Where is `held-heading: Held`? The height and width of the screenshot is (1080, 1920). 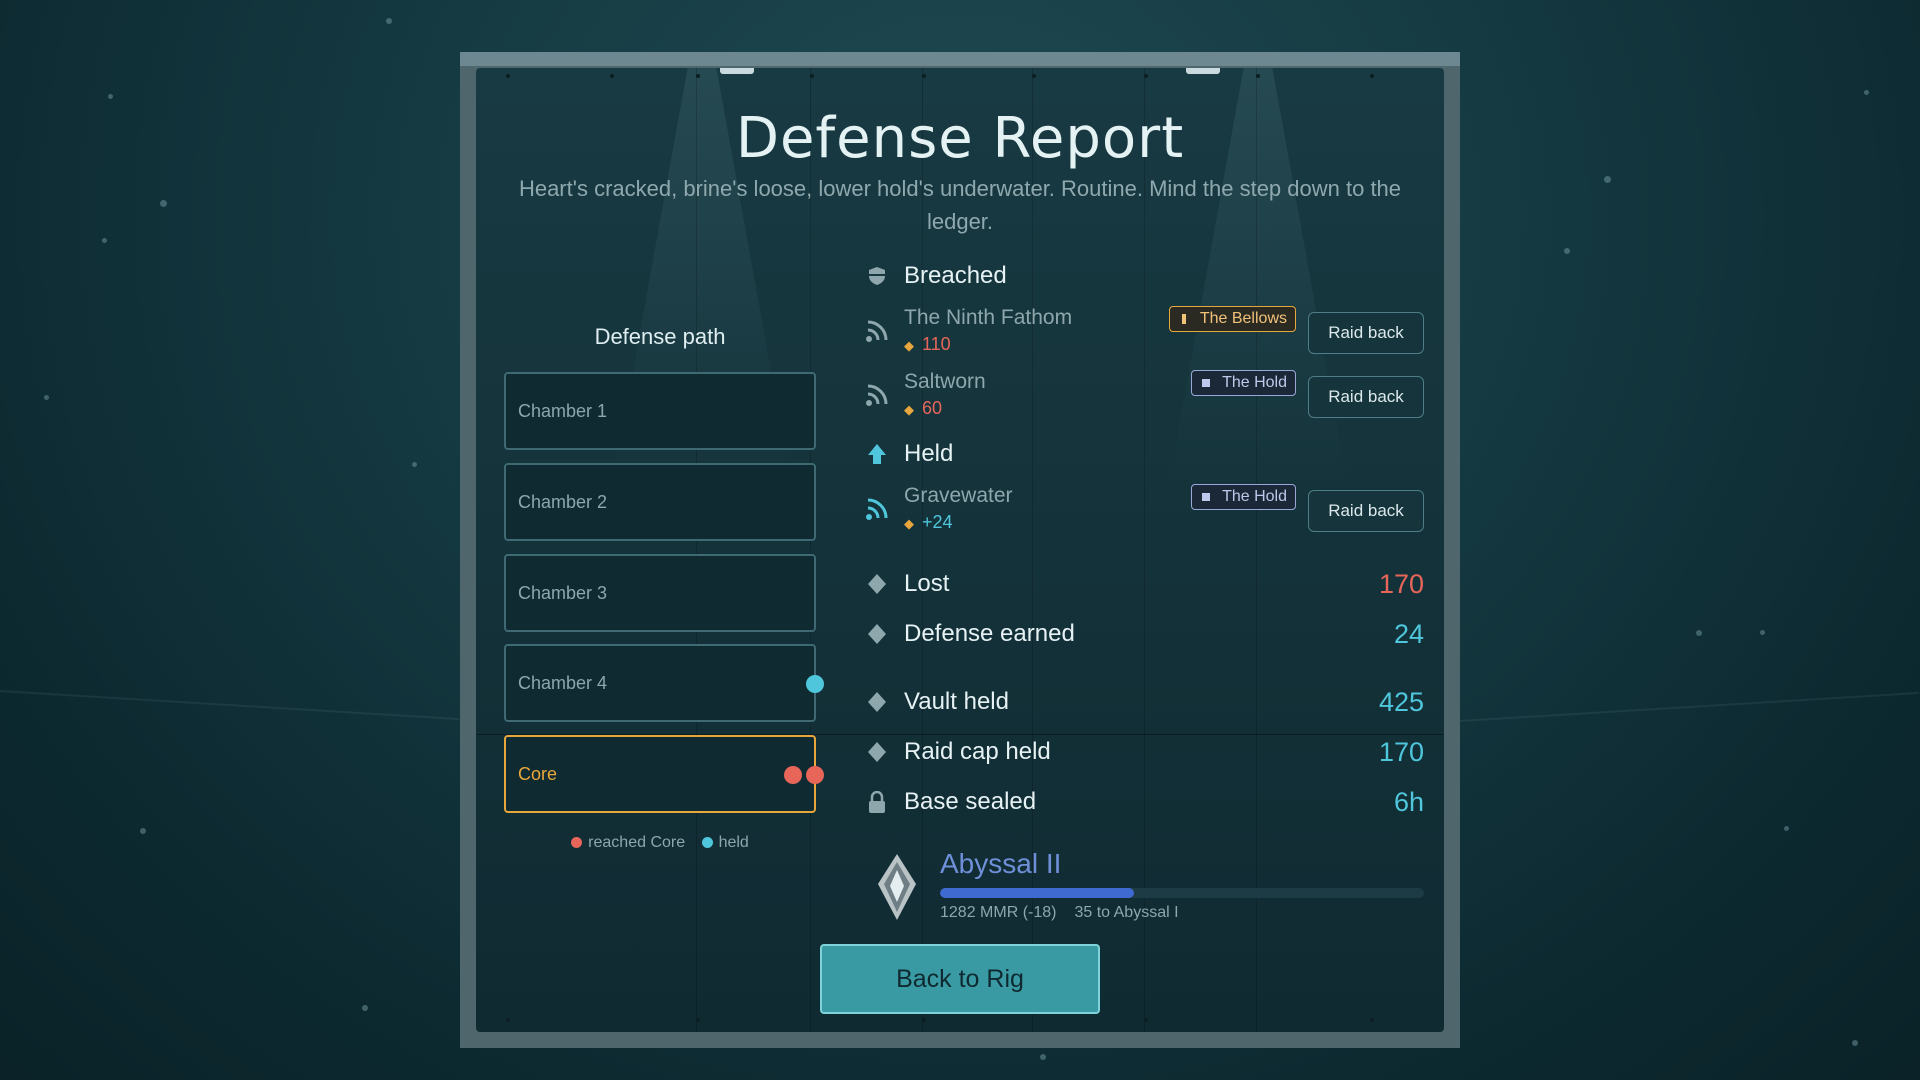
held-heading: Held is located at coordinates (908, 454).